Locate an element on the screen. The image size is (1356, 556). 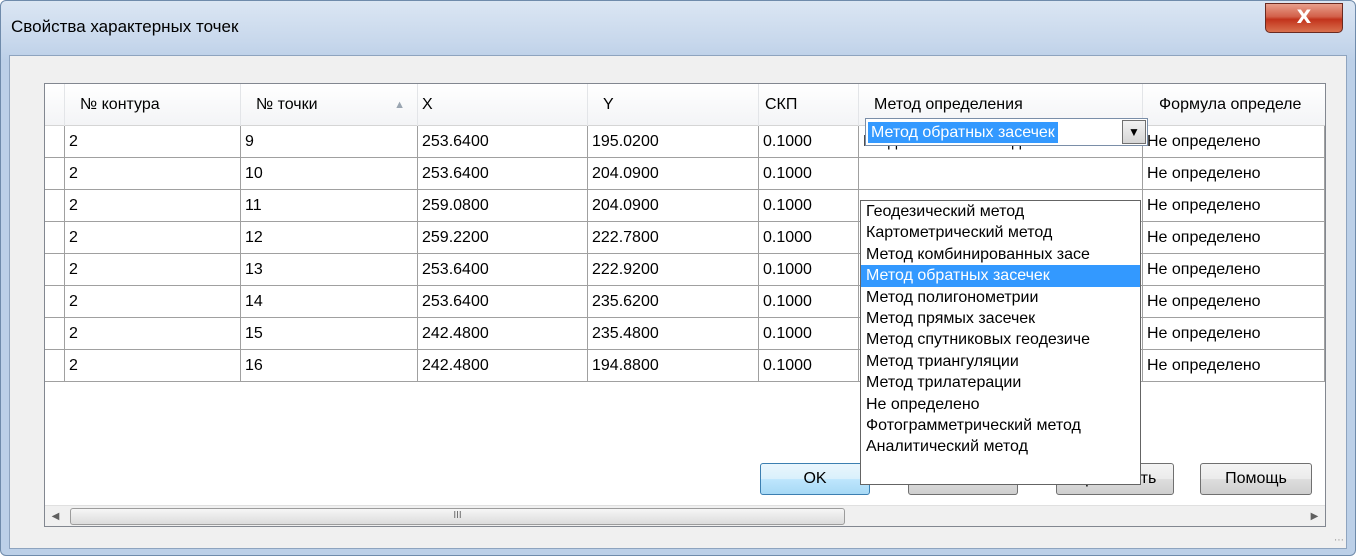
dropdown-option: Фотограмметрический метод is located at coordinates (1000, 425).